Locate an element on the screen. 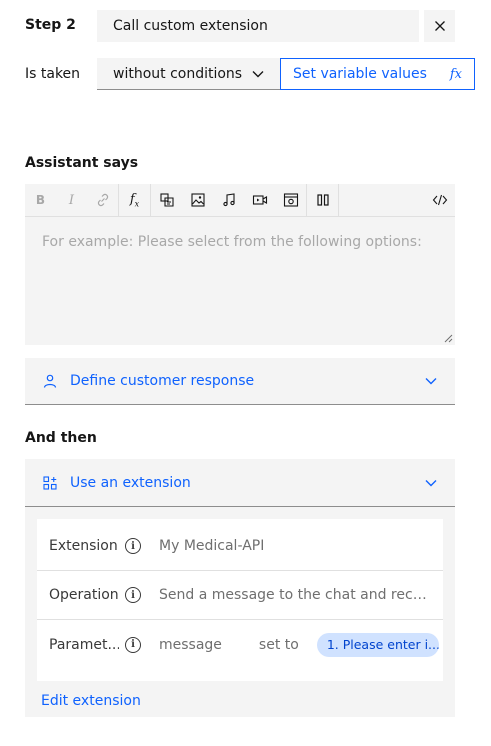 Image resolution: width=491 pixels, height=746 pixels. user-icon is located at coordinates (50, 381).